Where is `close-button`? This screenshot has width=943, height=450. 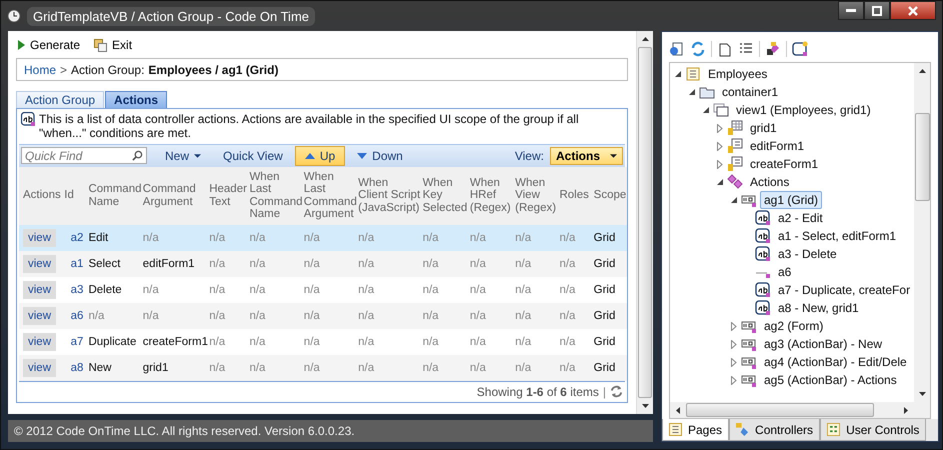 close-button is located at coordinates (913, 10).